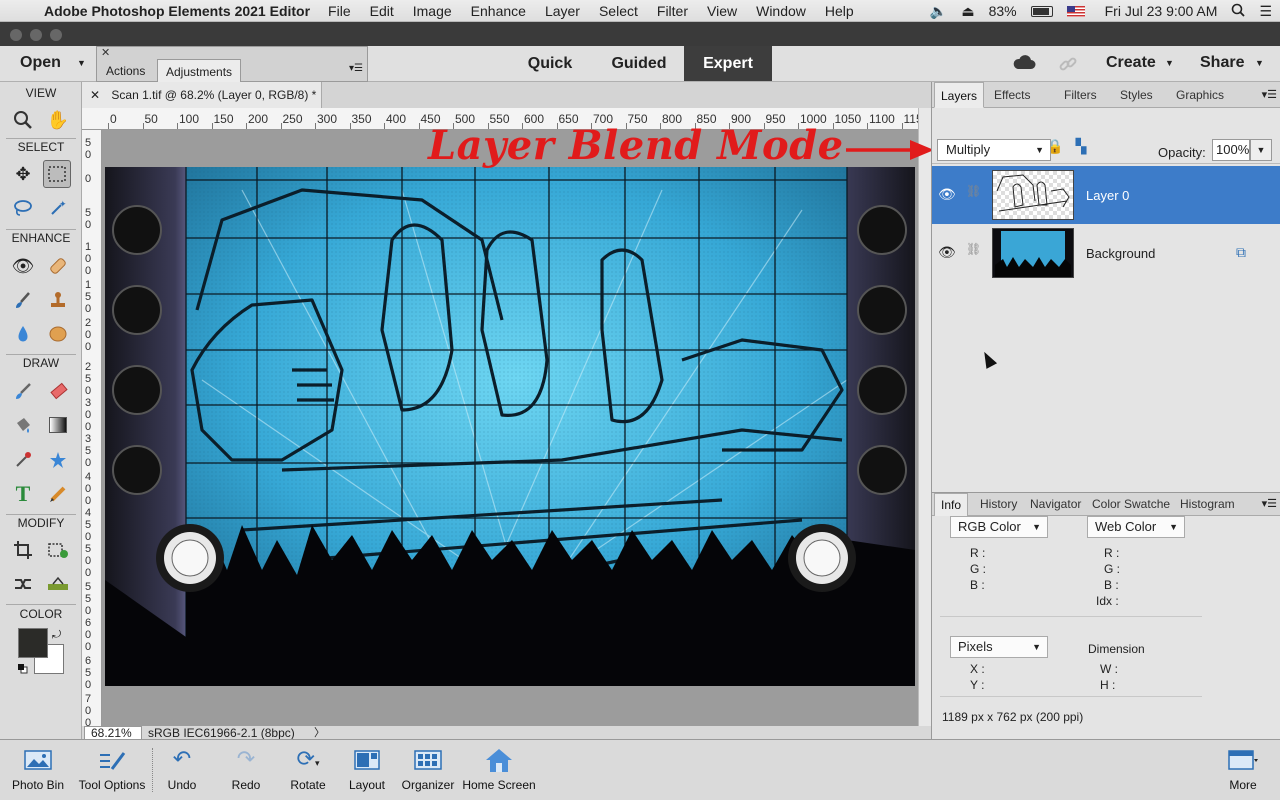  What do you see at coordinates (81, 63) in the screenshot?
I see `open-dropdown-caret-icon: ▼` at bounding box center [81, 63].